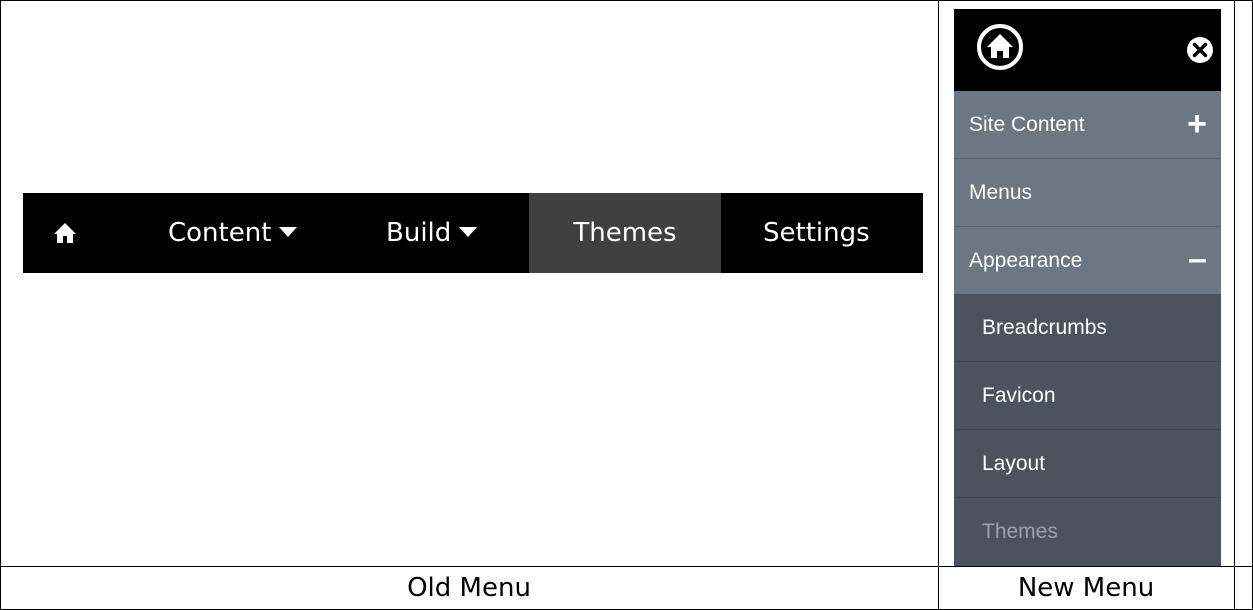 This screenshot has height=610, width=1253. I want to click on old-menu-content: Content, so click(233, 233).